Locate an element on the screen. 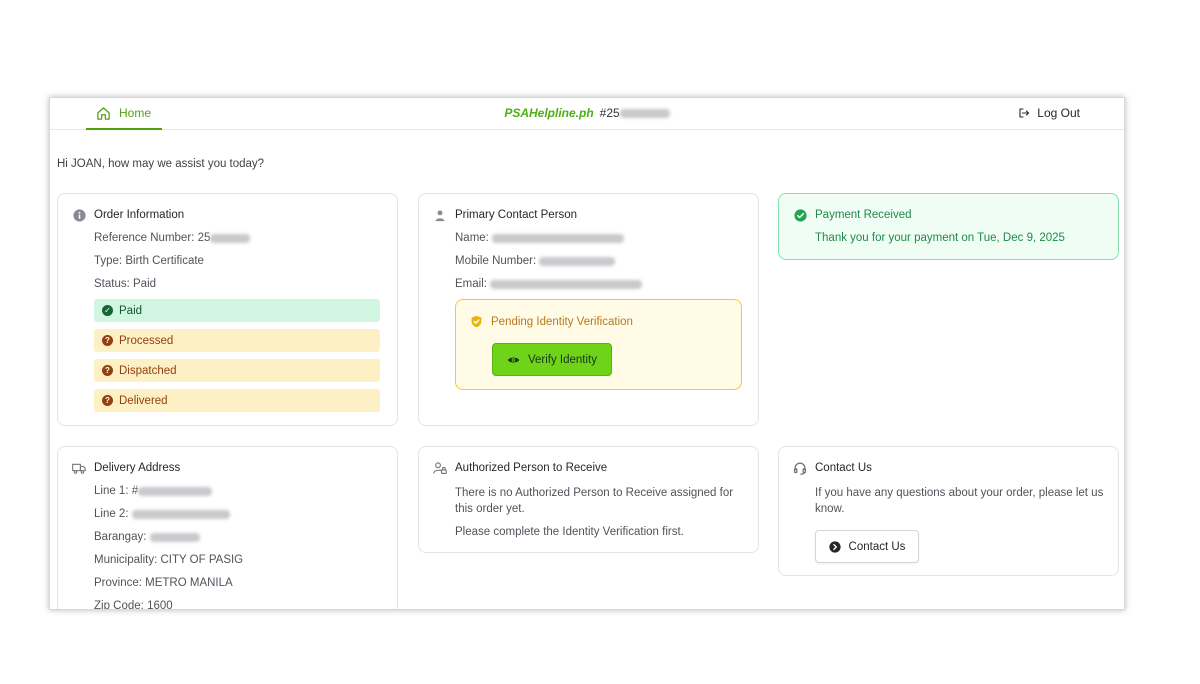 The height and width of the screenshot is (684, 1200). reference-number-redacted is located at coordinates (230, 238).